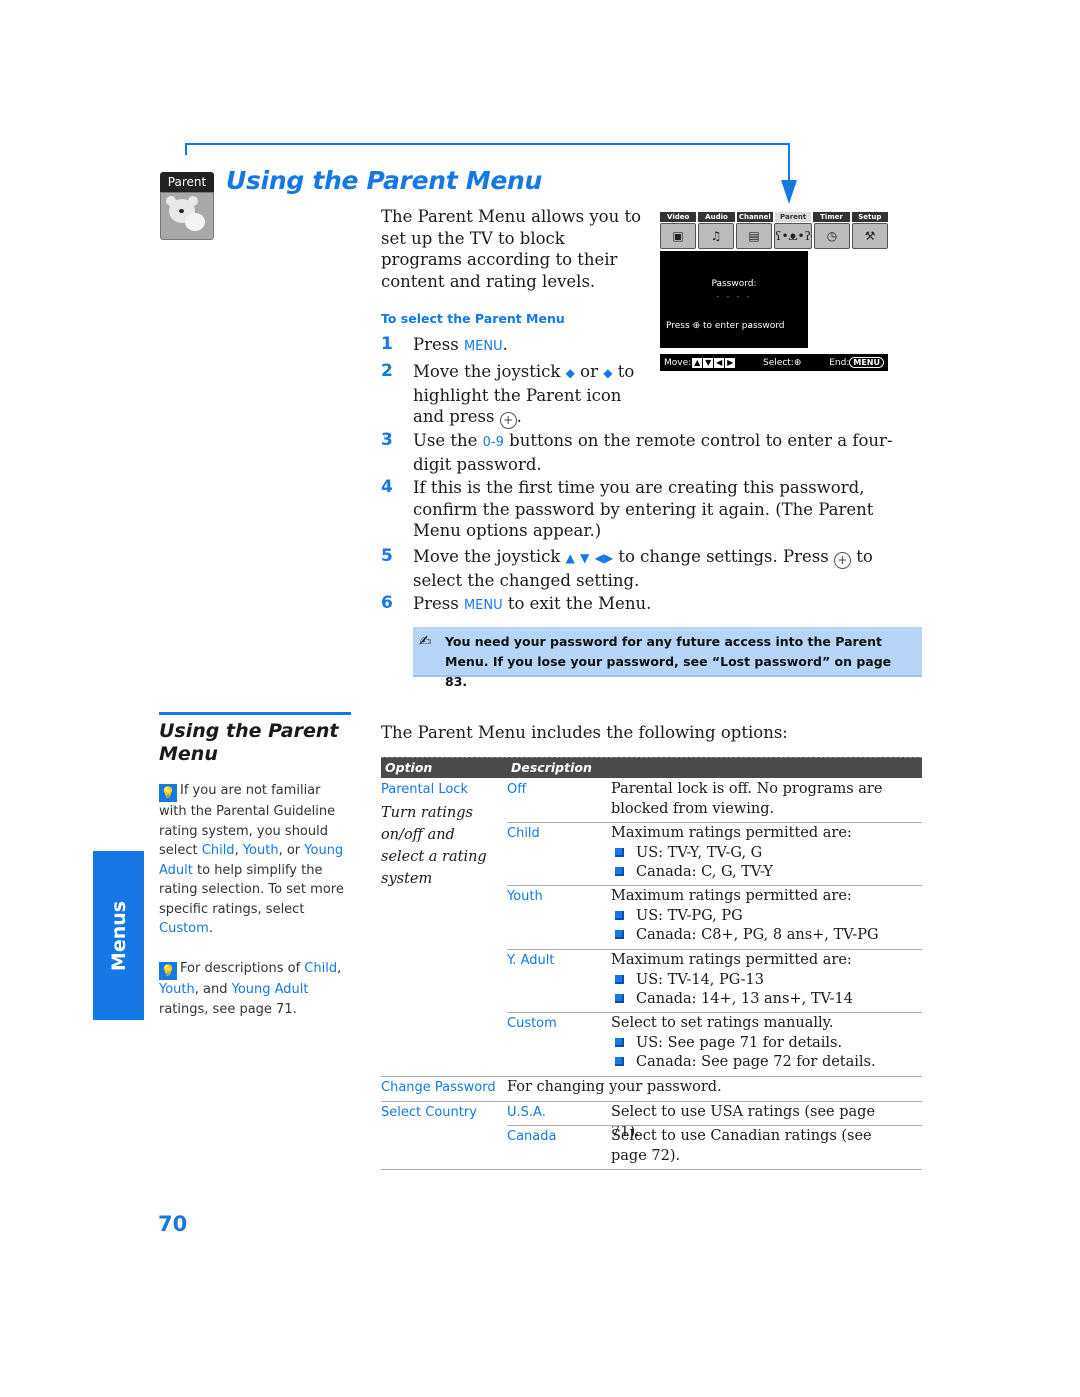  Describe the element at coordinates (448, 440) in the screenshot. I see `step-text: Use the` at that location.